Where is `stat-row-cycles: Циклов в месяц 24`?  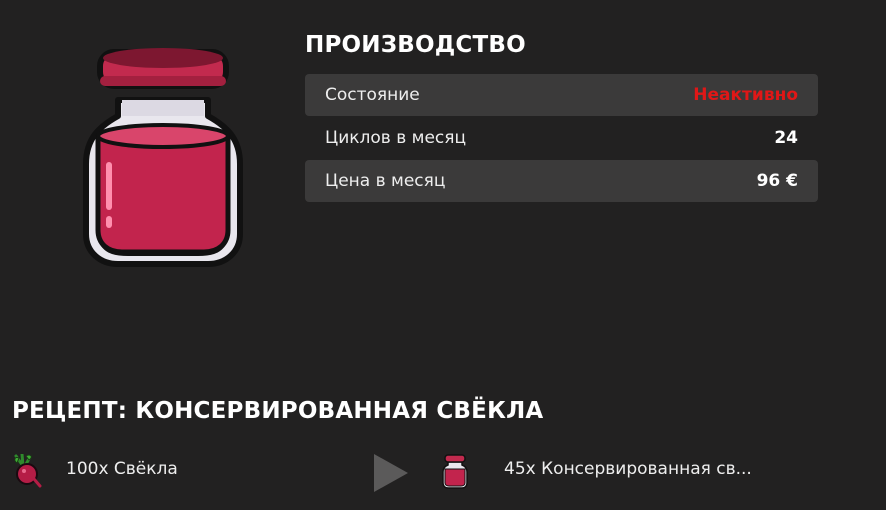
stat-row-cycles: Циклов в месяц 24 is located at coordinates (561, 138).